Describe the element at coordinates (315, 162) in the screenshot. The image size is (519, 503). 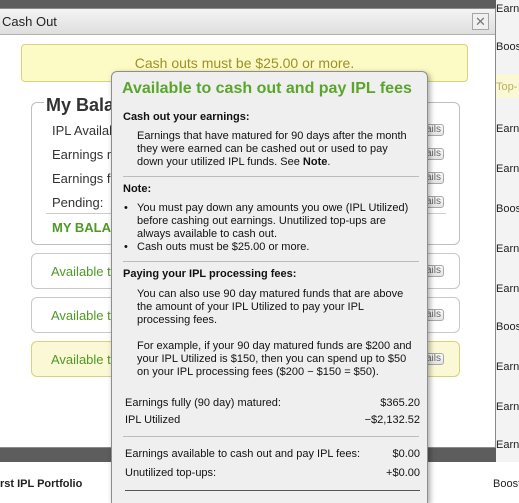
I see `cash-out-note-link: Note` at that location.